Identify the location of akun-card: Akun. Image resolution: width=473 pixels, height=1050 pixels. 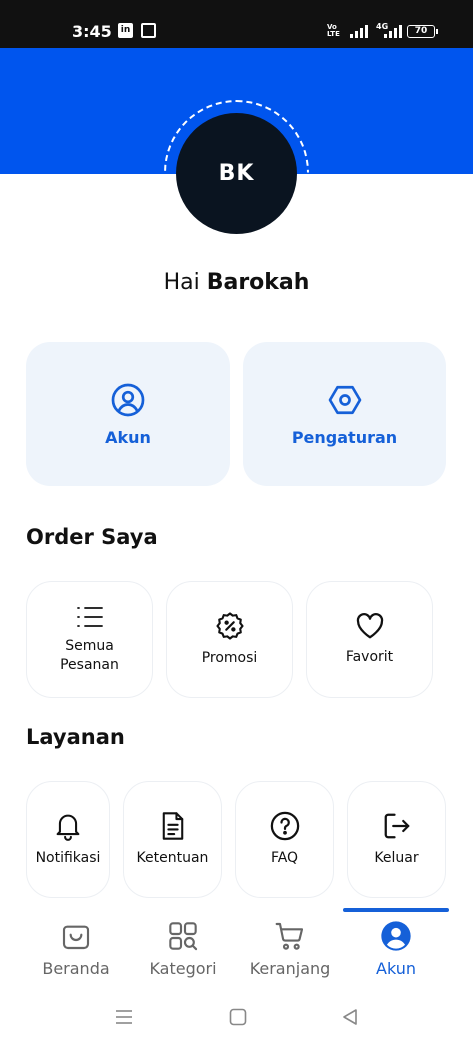
(128, 414).